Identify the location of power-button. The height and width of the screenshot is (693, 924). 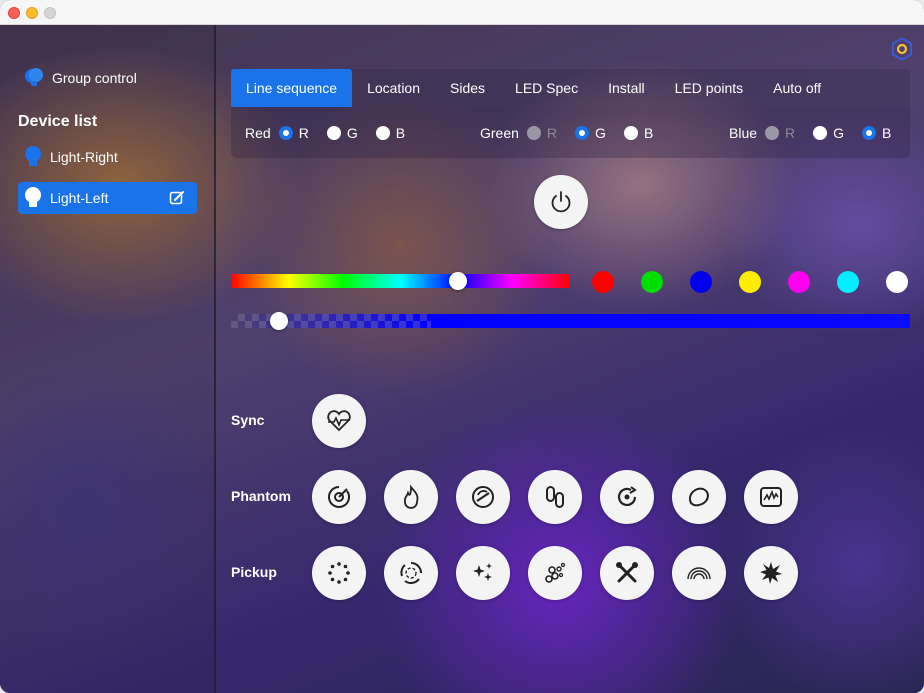
(561, 202).